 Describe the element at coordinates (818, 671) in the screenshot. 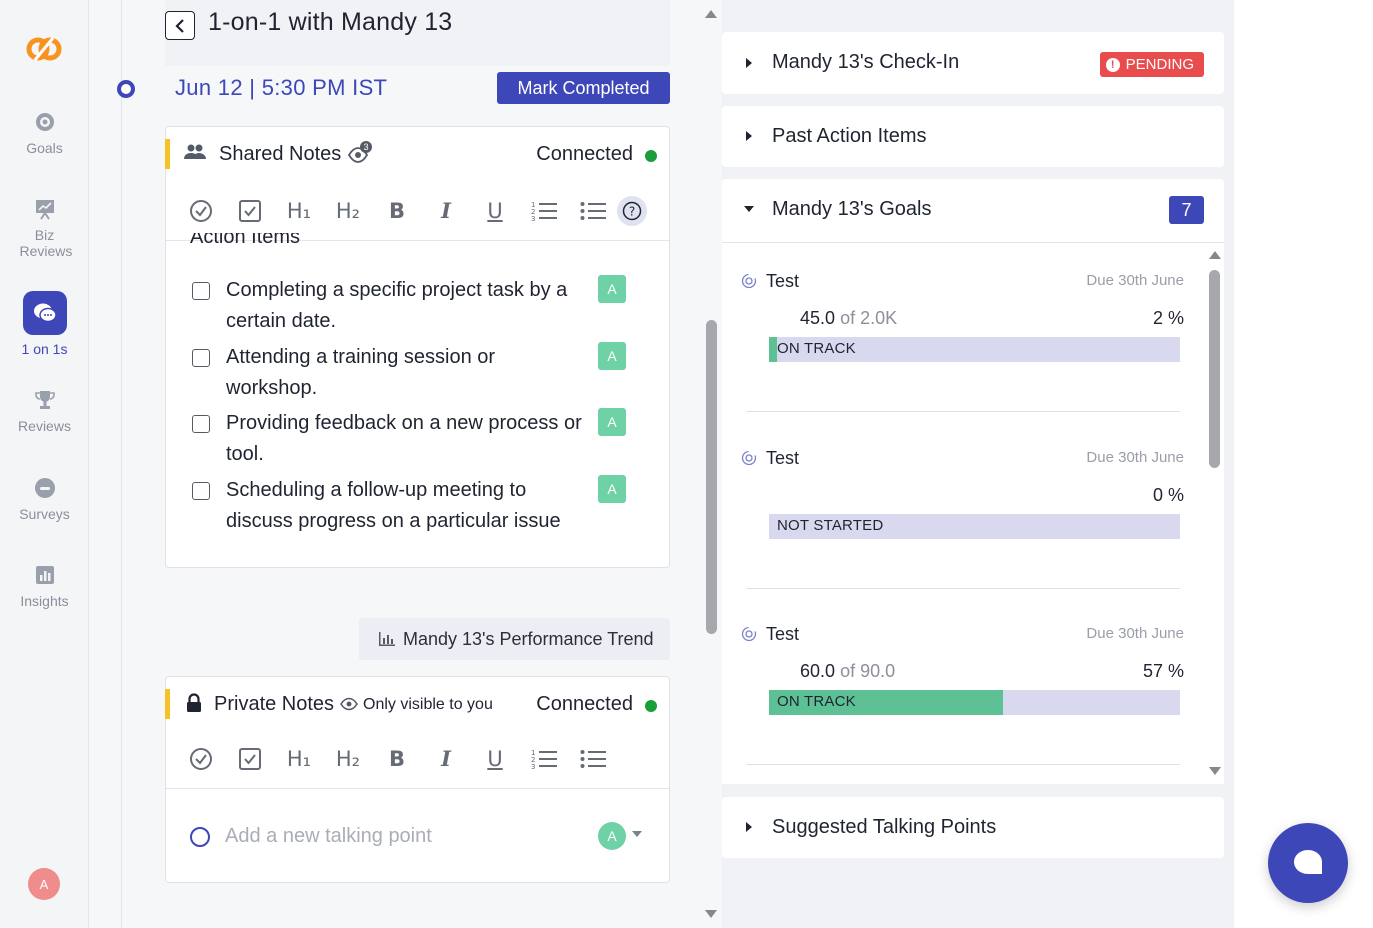

I see `goal-current-value: 60.0` at that location.